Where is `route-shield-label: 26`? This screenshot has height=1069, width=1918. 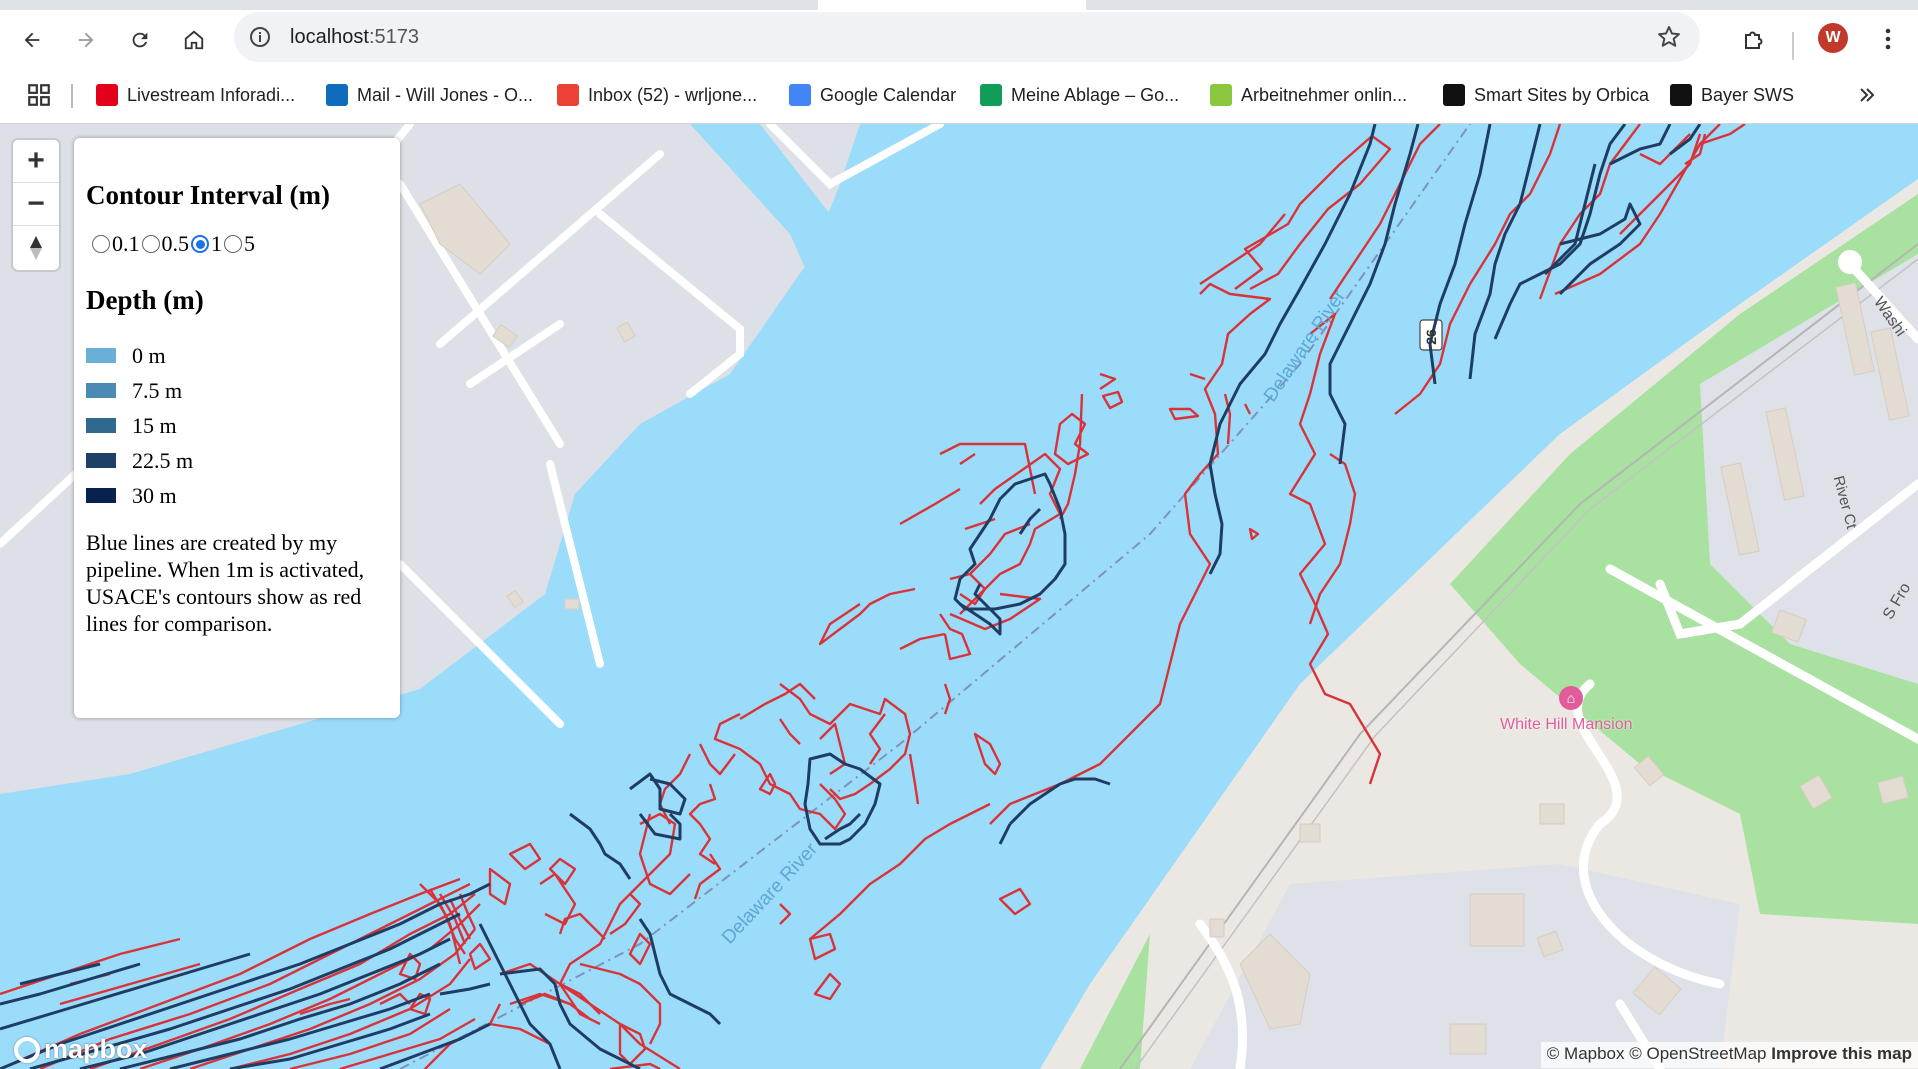 route-shield-label: 26 is located at coordinates (1431, 337).